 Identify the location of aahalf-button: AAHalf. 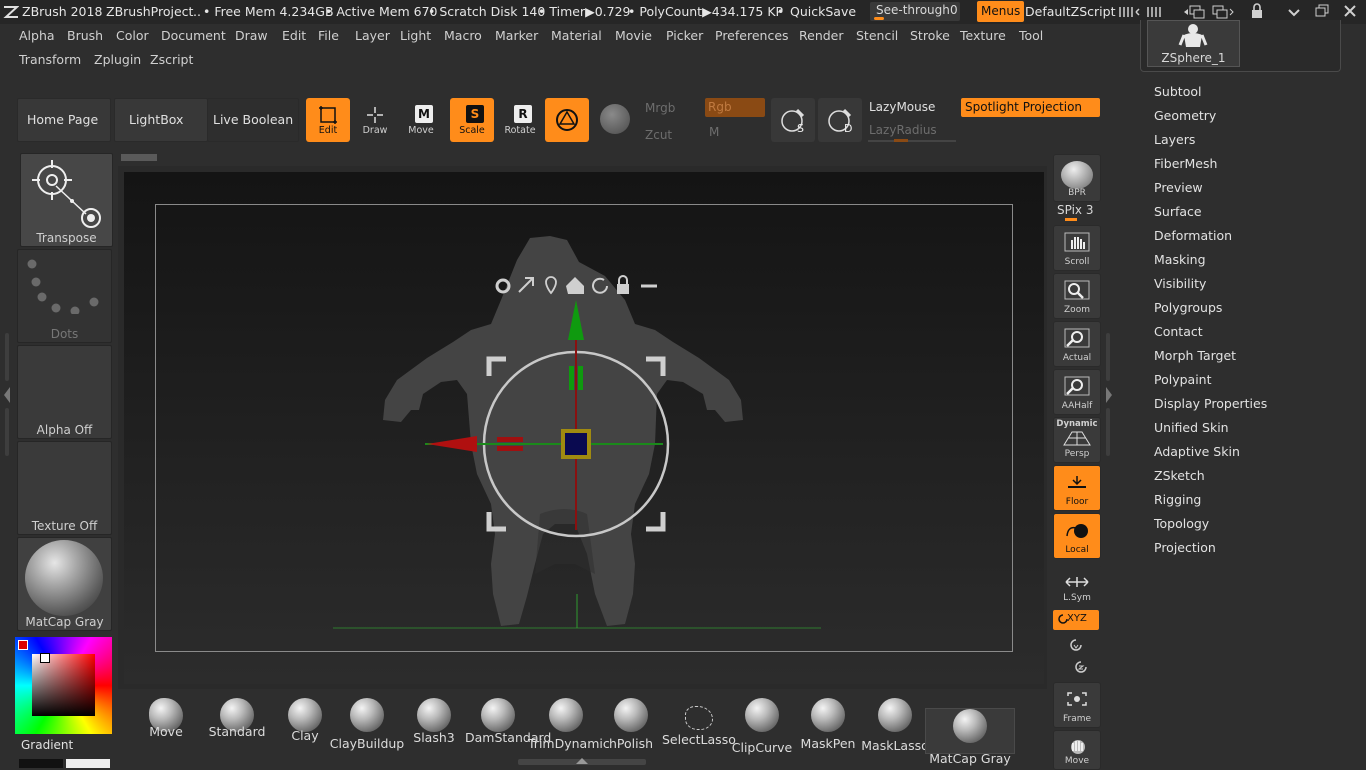
(1077, 392).